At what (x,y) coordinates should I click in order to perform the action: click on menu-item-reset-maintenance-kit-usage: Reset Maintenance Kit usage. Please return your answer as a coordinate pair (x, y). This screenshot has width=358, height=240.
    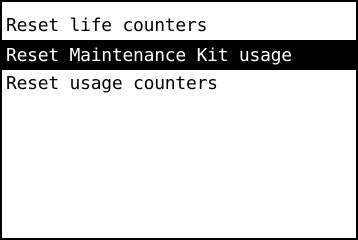
    Looking at the image, I should click on (179, 56).